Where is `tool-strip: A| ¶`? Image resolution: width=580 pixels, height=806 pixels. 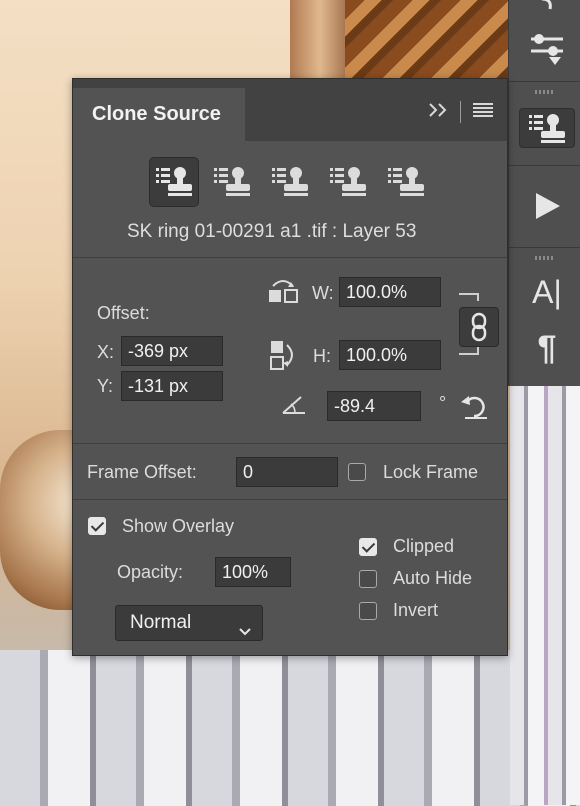 tool-strip: A| ¶ is located at coordinates (544, 193).